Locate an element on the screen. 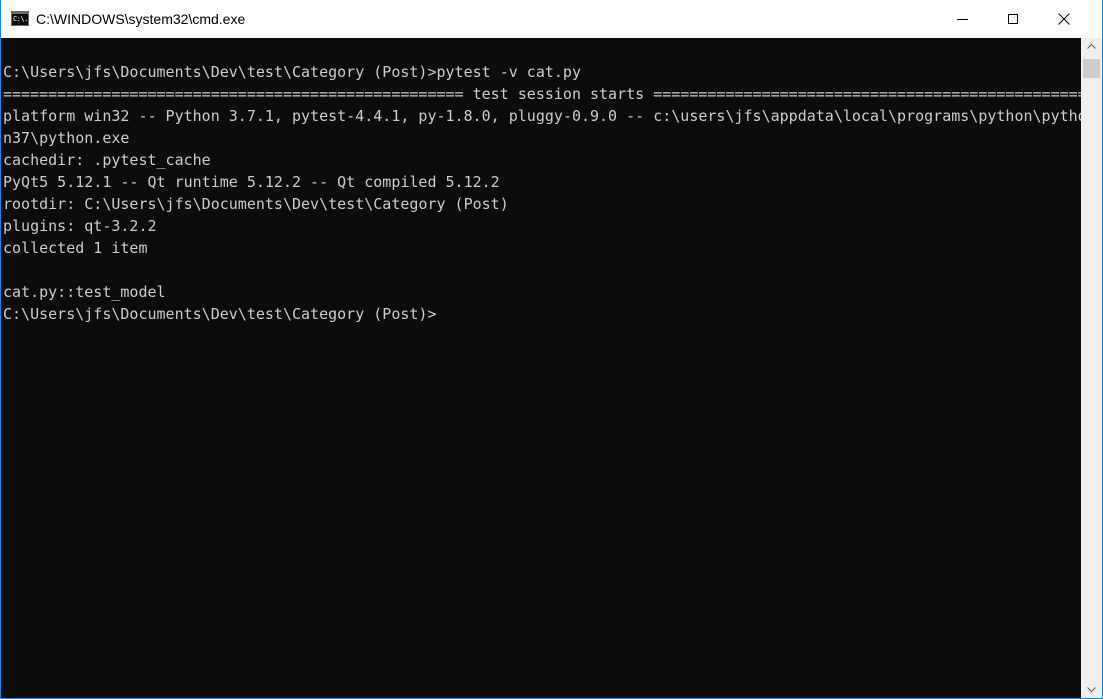 Image resolution: width=1103 pixels, height=699 pixels. scroll-up-button is located at coordinates (1091, 46).